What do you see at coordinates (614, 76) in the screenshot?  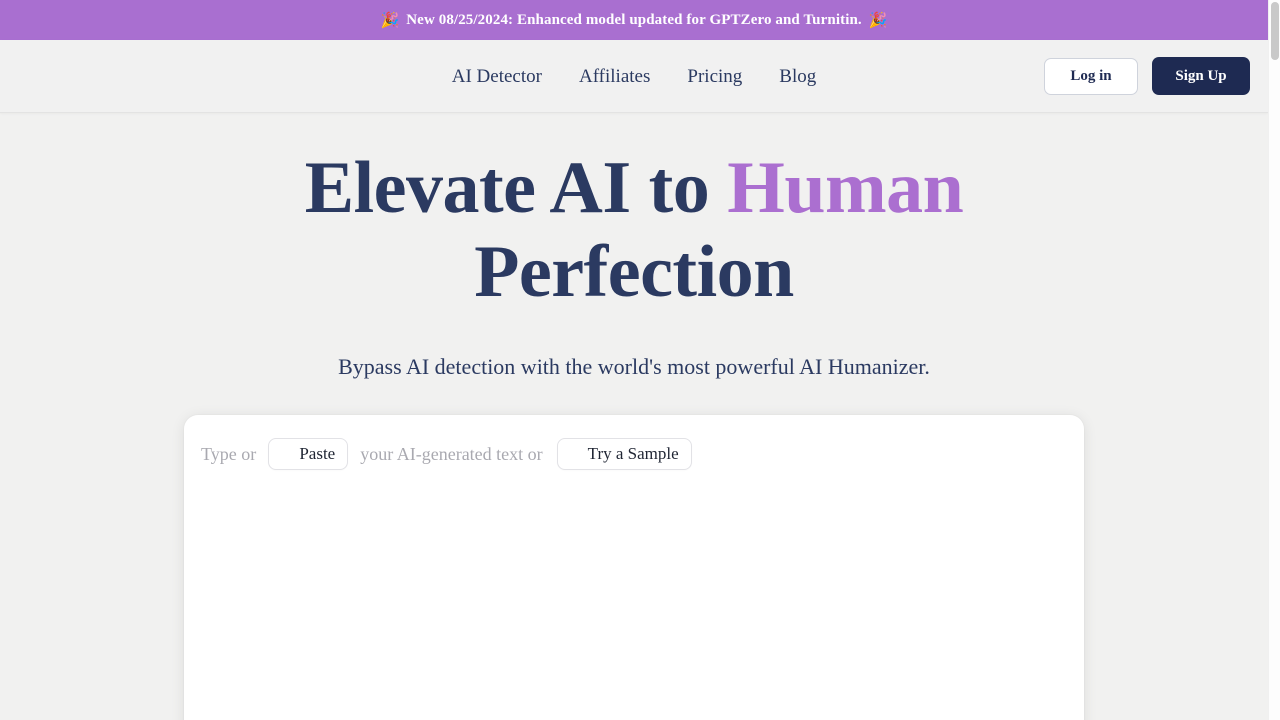 I see `nav-link-affiliates: Affiliates` at bounding box center [614, 76].